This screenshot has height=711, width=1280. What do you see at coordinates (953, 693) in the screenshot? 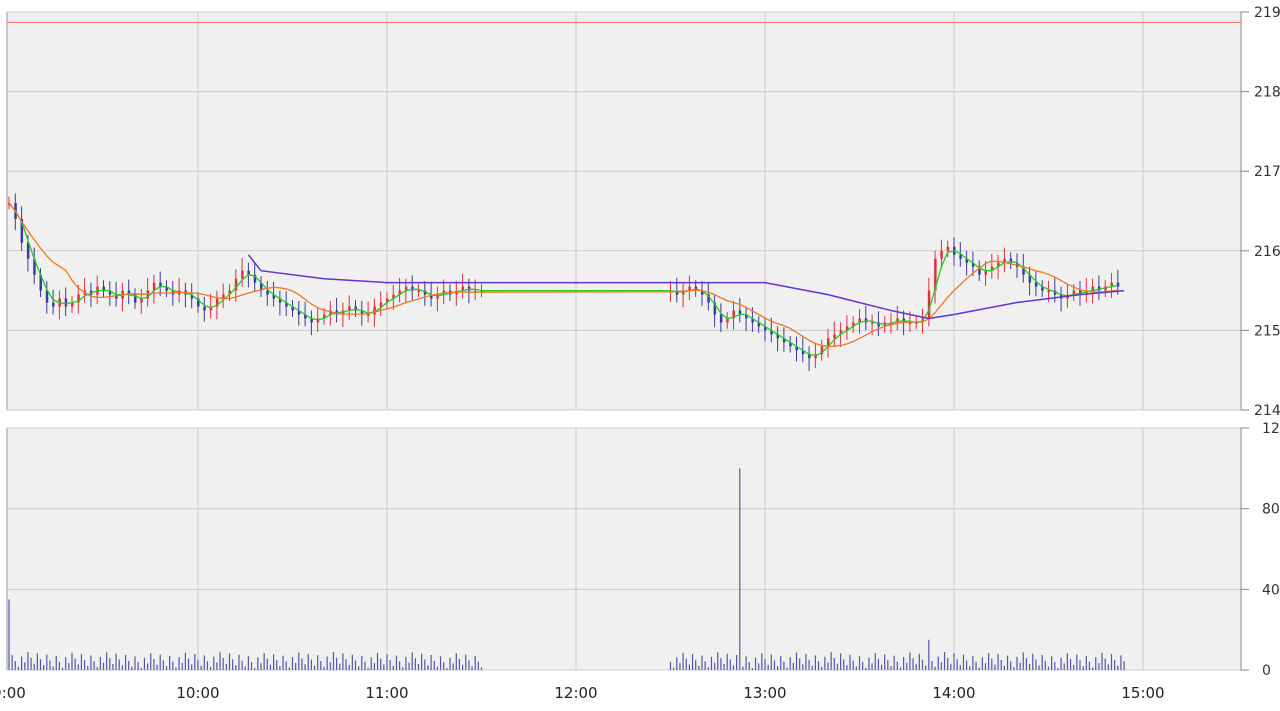
I see `time-tick-label: 14:00` at bounding box center [953, 693].